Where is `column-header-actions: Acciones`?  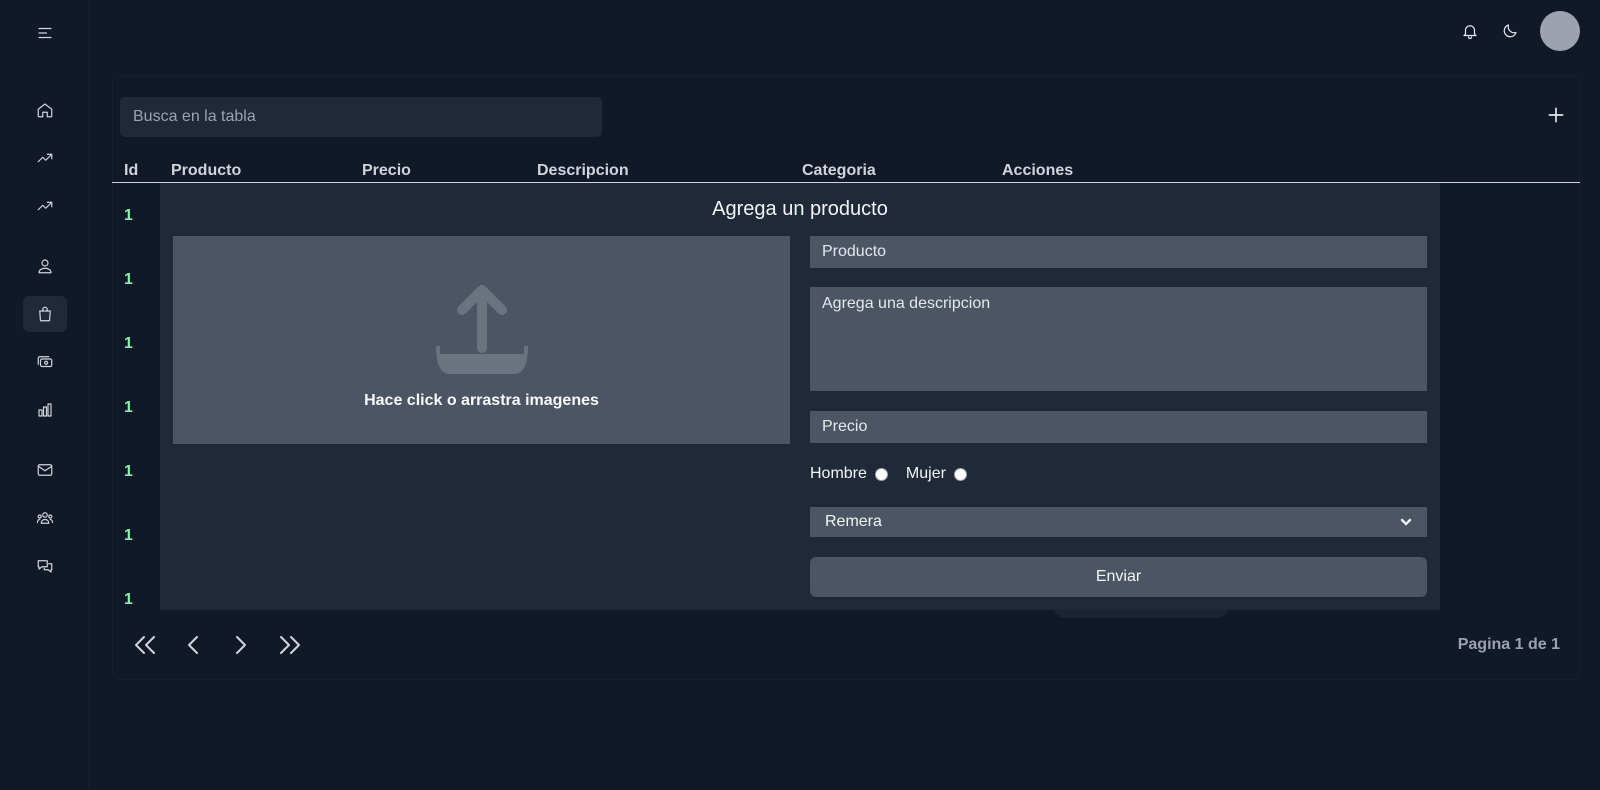
column-header-actions: Acciones is located at coordinates (1038, 170).